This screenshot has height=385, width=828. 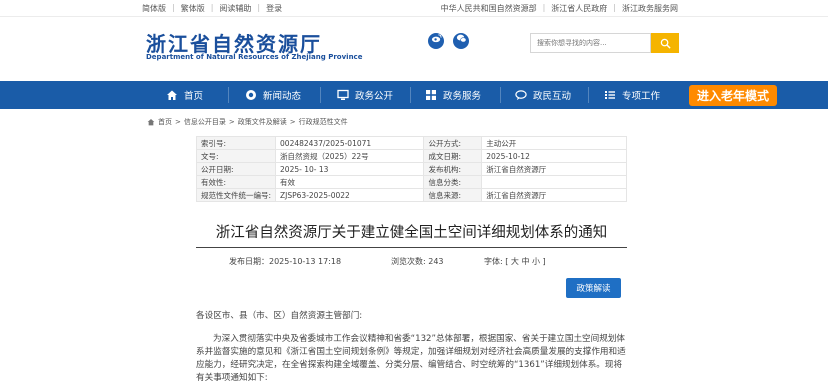 What do you see at coordinates (193, 8) in the screenshot?
I see `traditional-link: 繁体版` at bounding box center [193, 8].